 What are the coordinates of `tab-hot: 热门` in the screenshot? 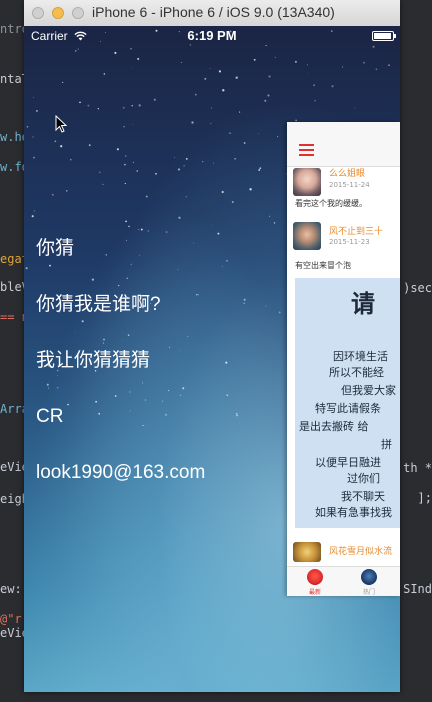 It's located at (369, 582).